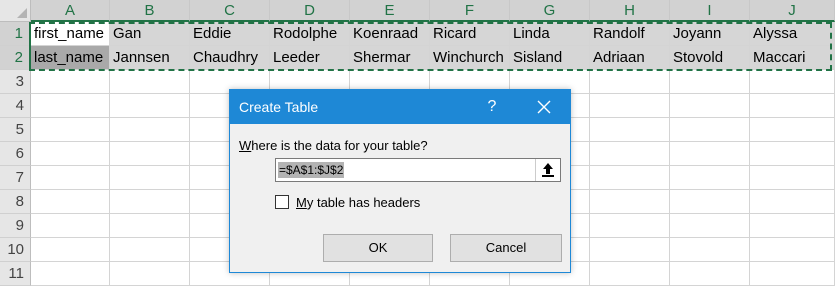  What do you see at coordinates (150, 11) in the screenshot?
I see `column-header-b: B` at bounding box center [150, 11].